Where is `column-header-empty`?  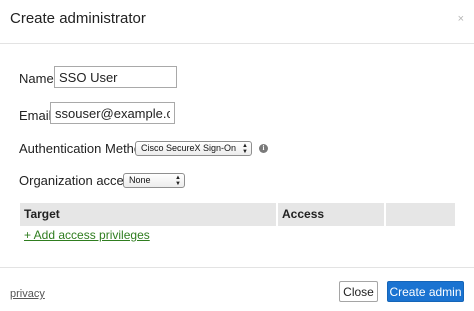 column-header-empty is located at coordinates (420, 214).